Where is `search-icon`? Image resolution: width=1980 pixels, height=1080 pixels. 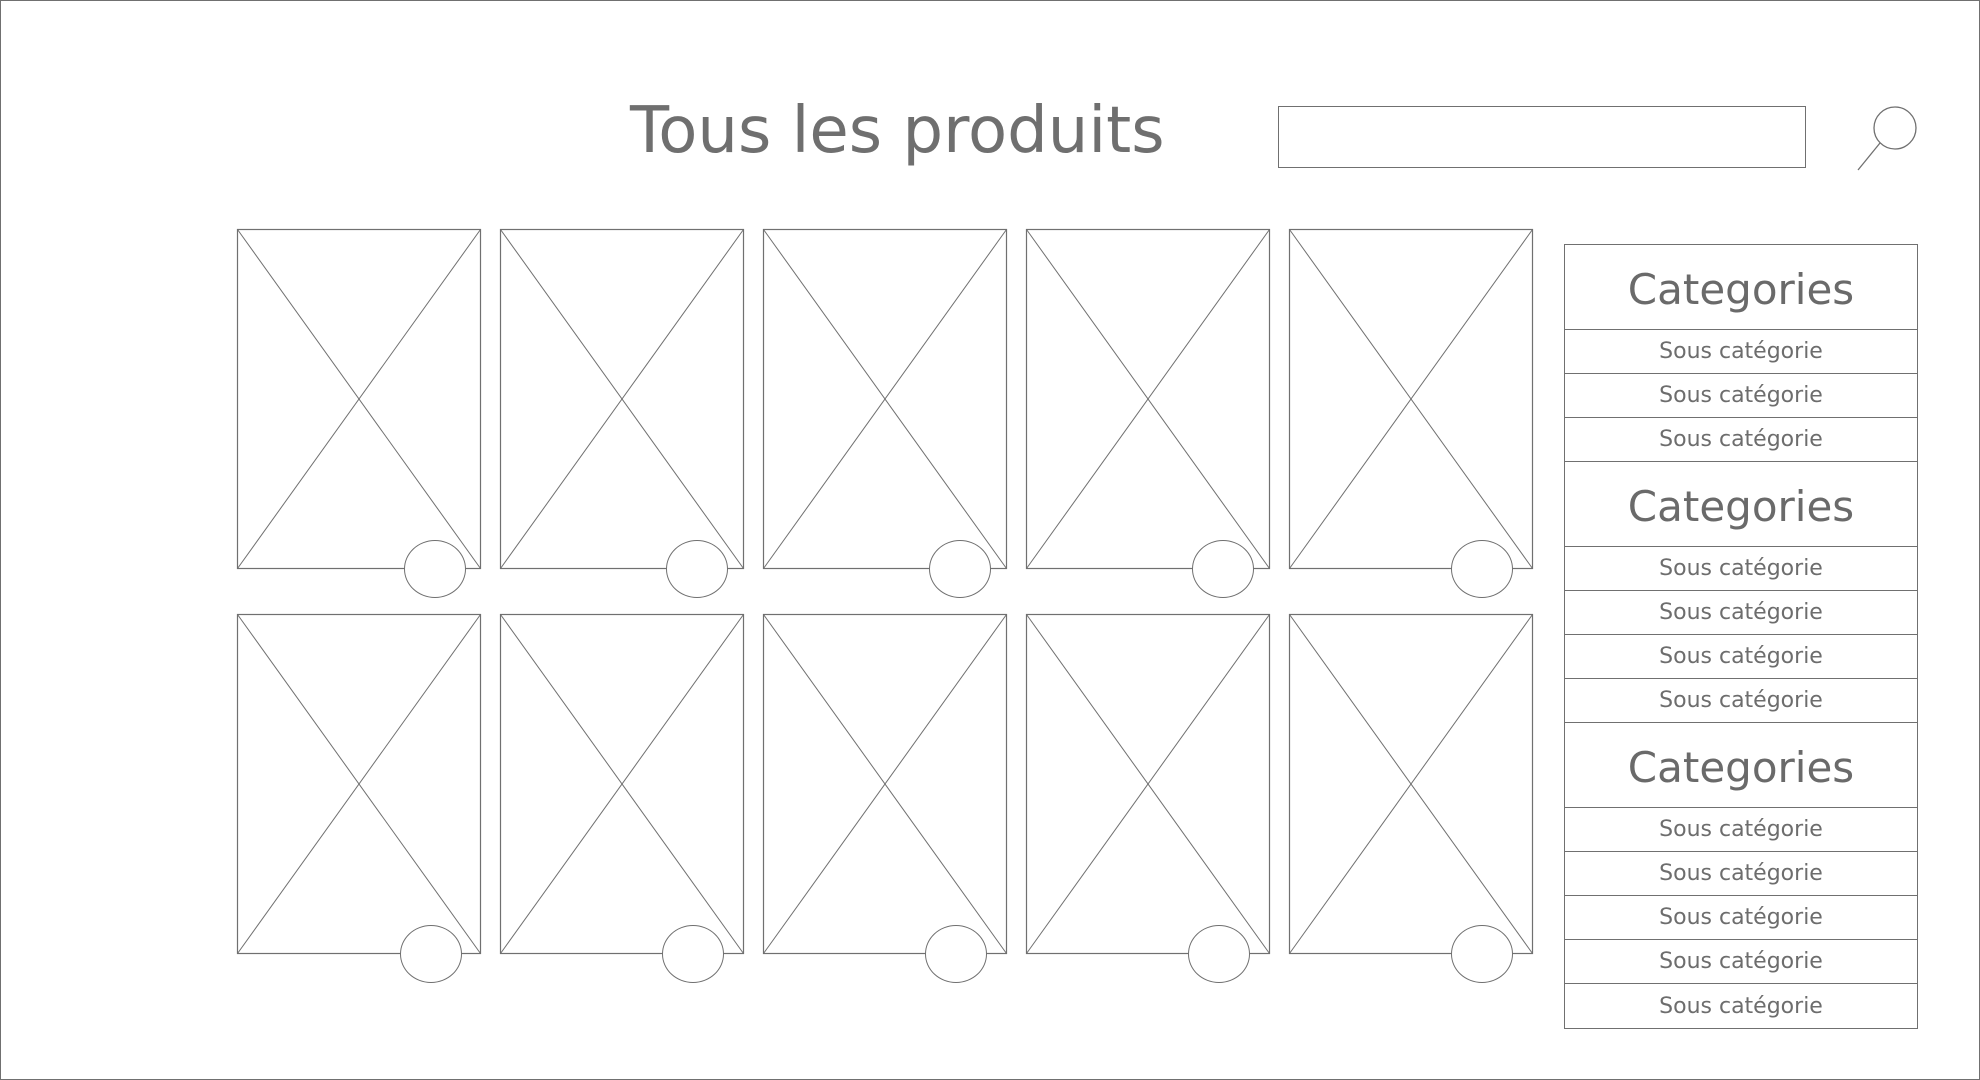 search-icon is located at coordinates (1887, 138).